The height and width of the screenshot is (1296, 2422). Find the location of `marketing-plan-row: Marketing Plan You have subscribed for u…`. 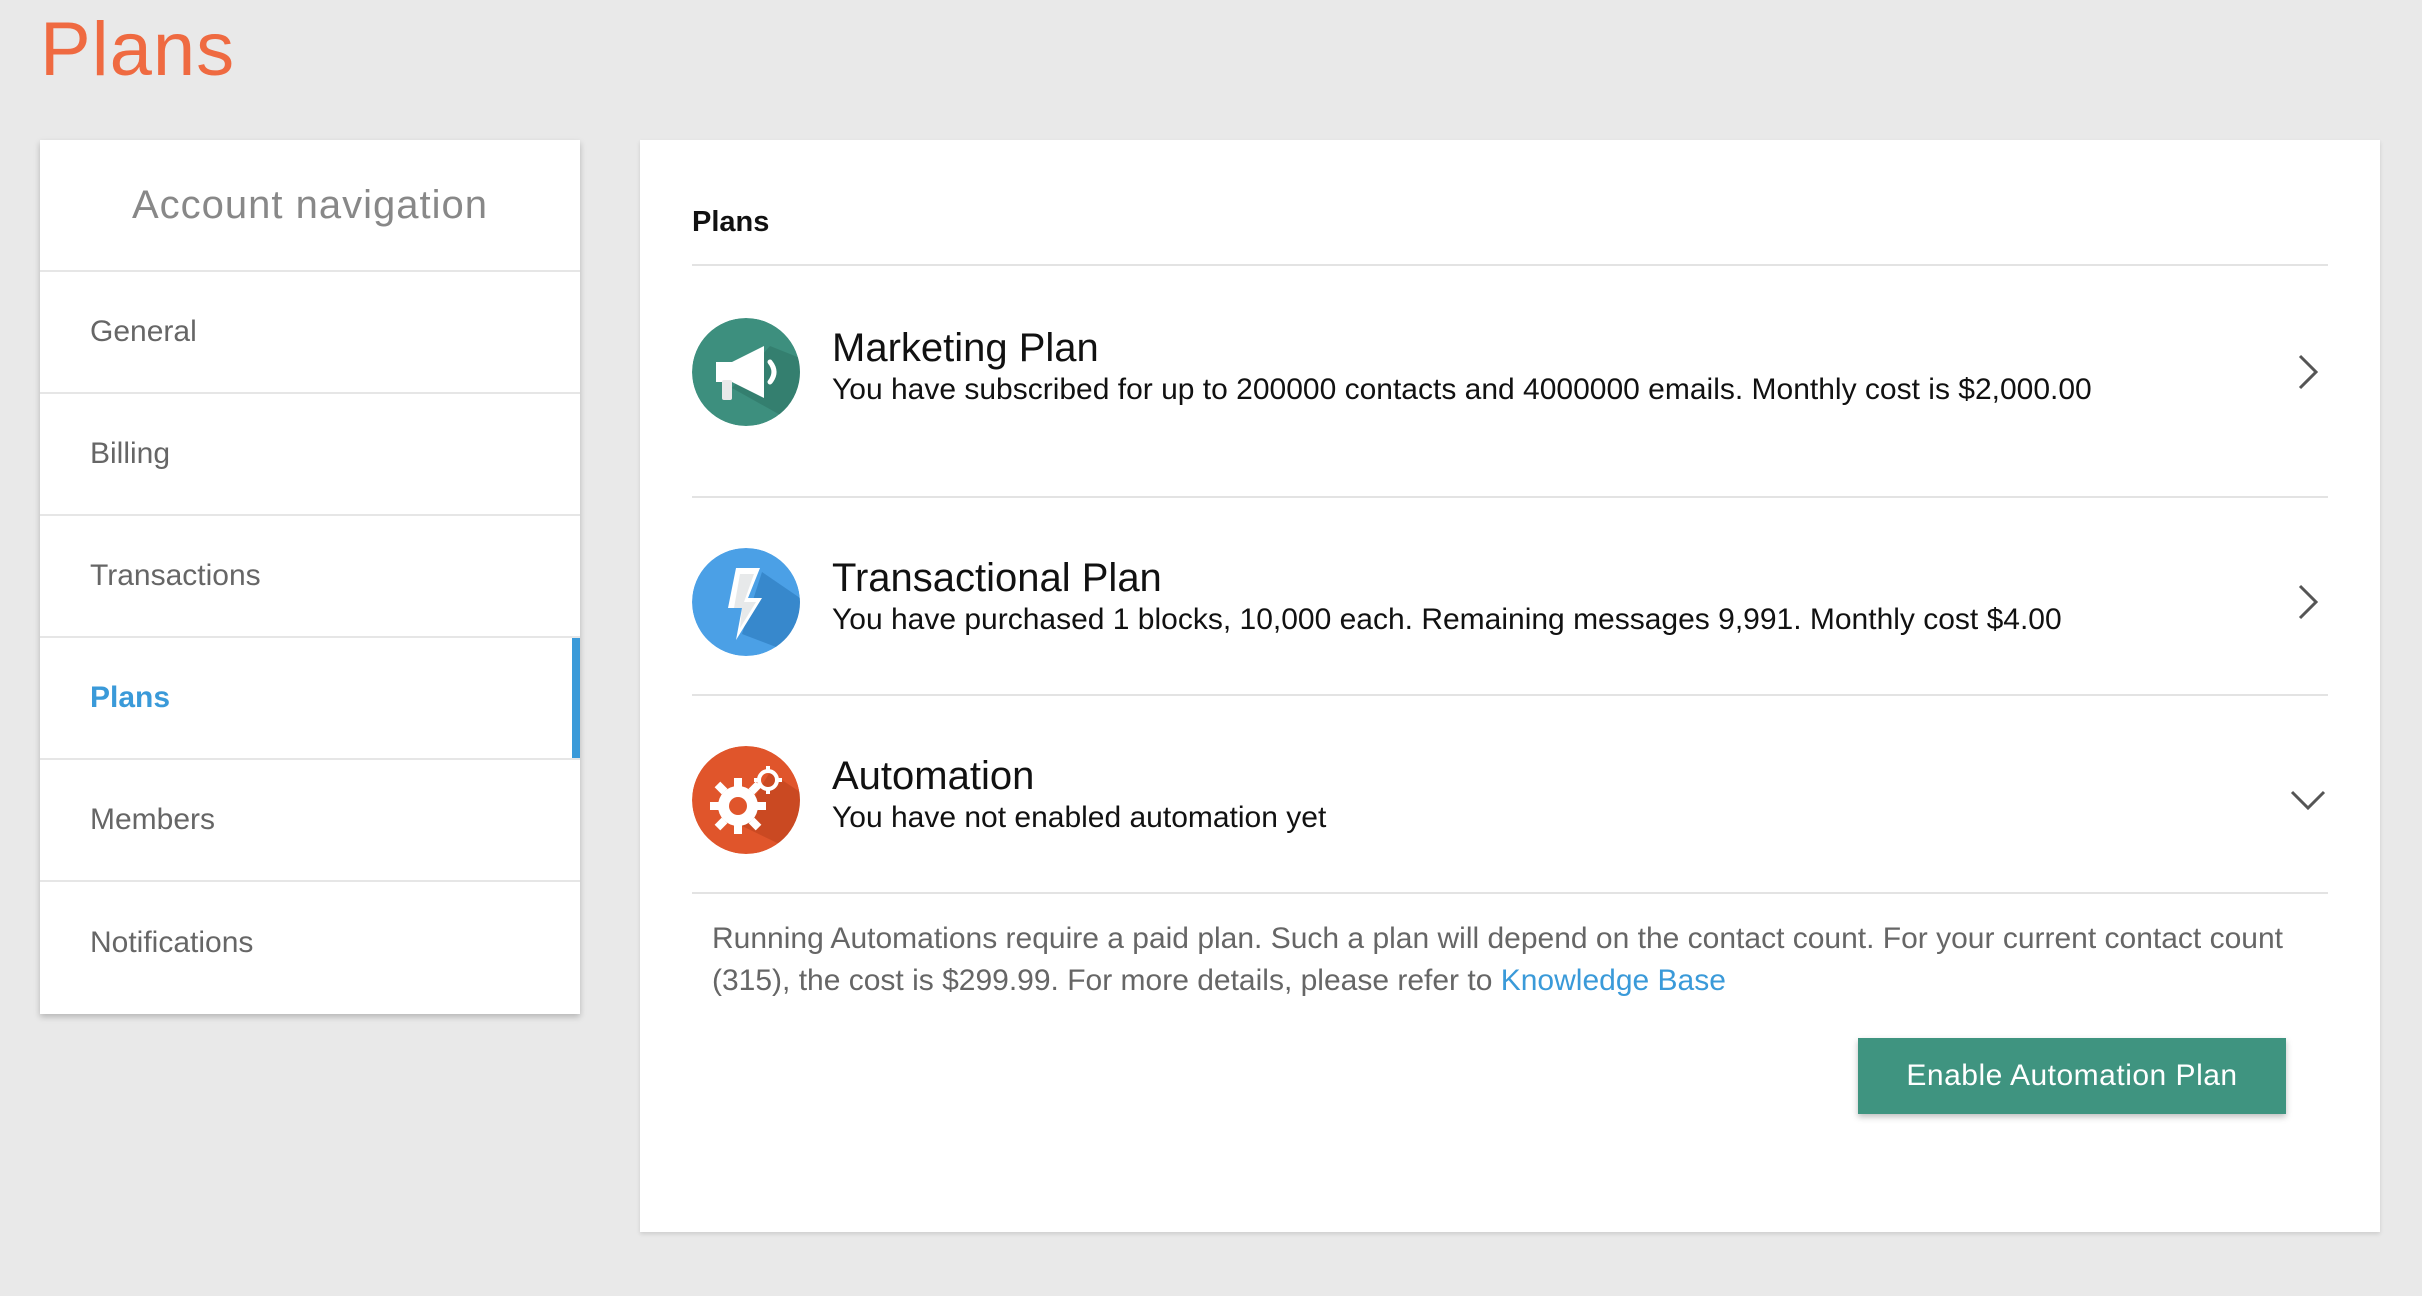

marketing-plan-row: Marketing Plan You have subscribed for u… is located at coordinates (1510, 372).